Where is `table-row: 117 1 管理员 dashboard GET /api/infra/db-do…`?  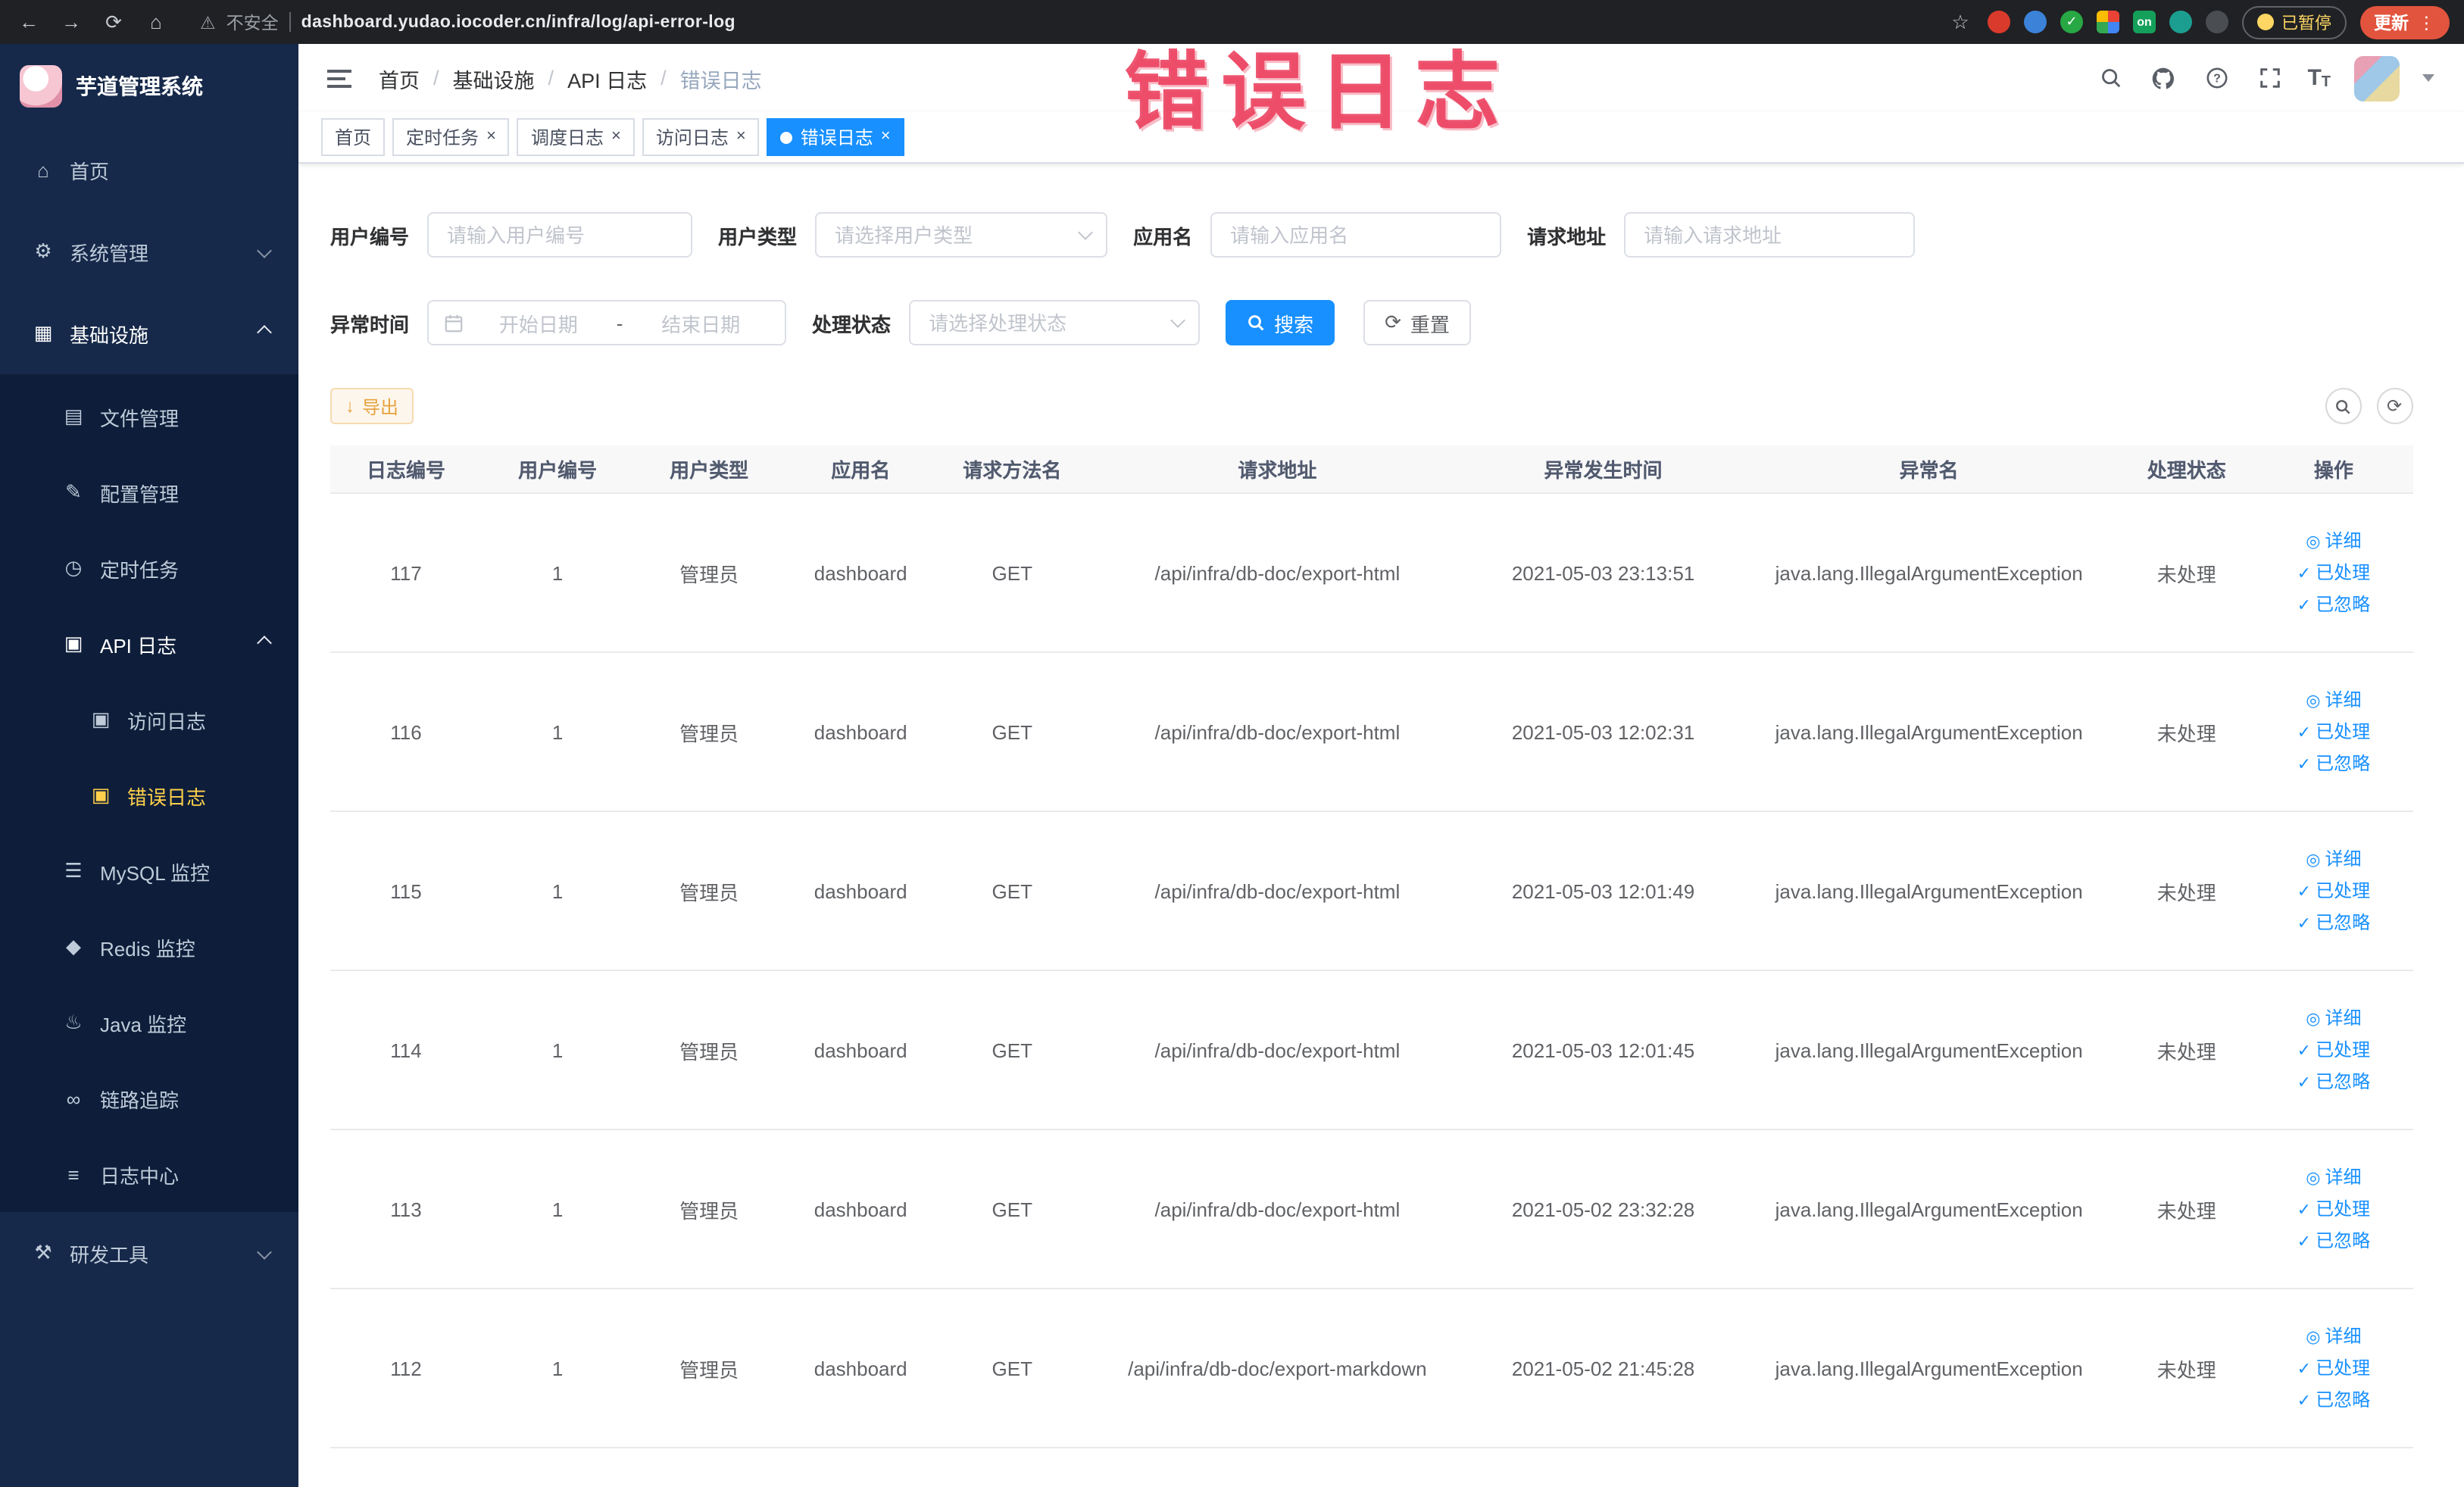
table-row: 117 1 管理员 dashboard GET /api/infra/db-do… is located at coordinates (1371, 573).